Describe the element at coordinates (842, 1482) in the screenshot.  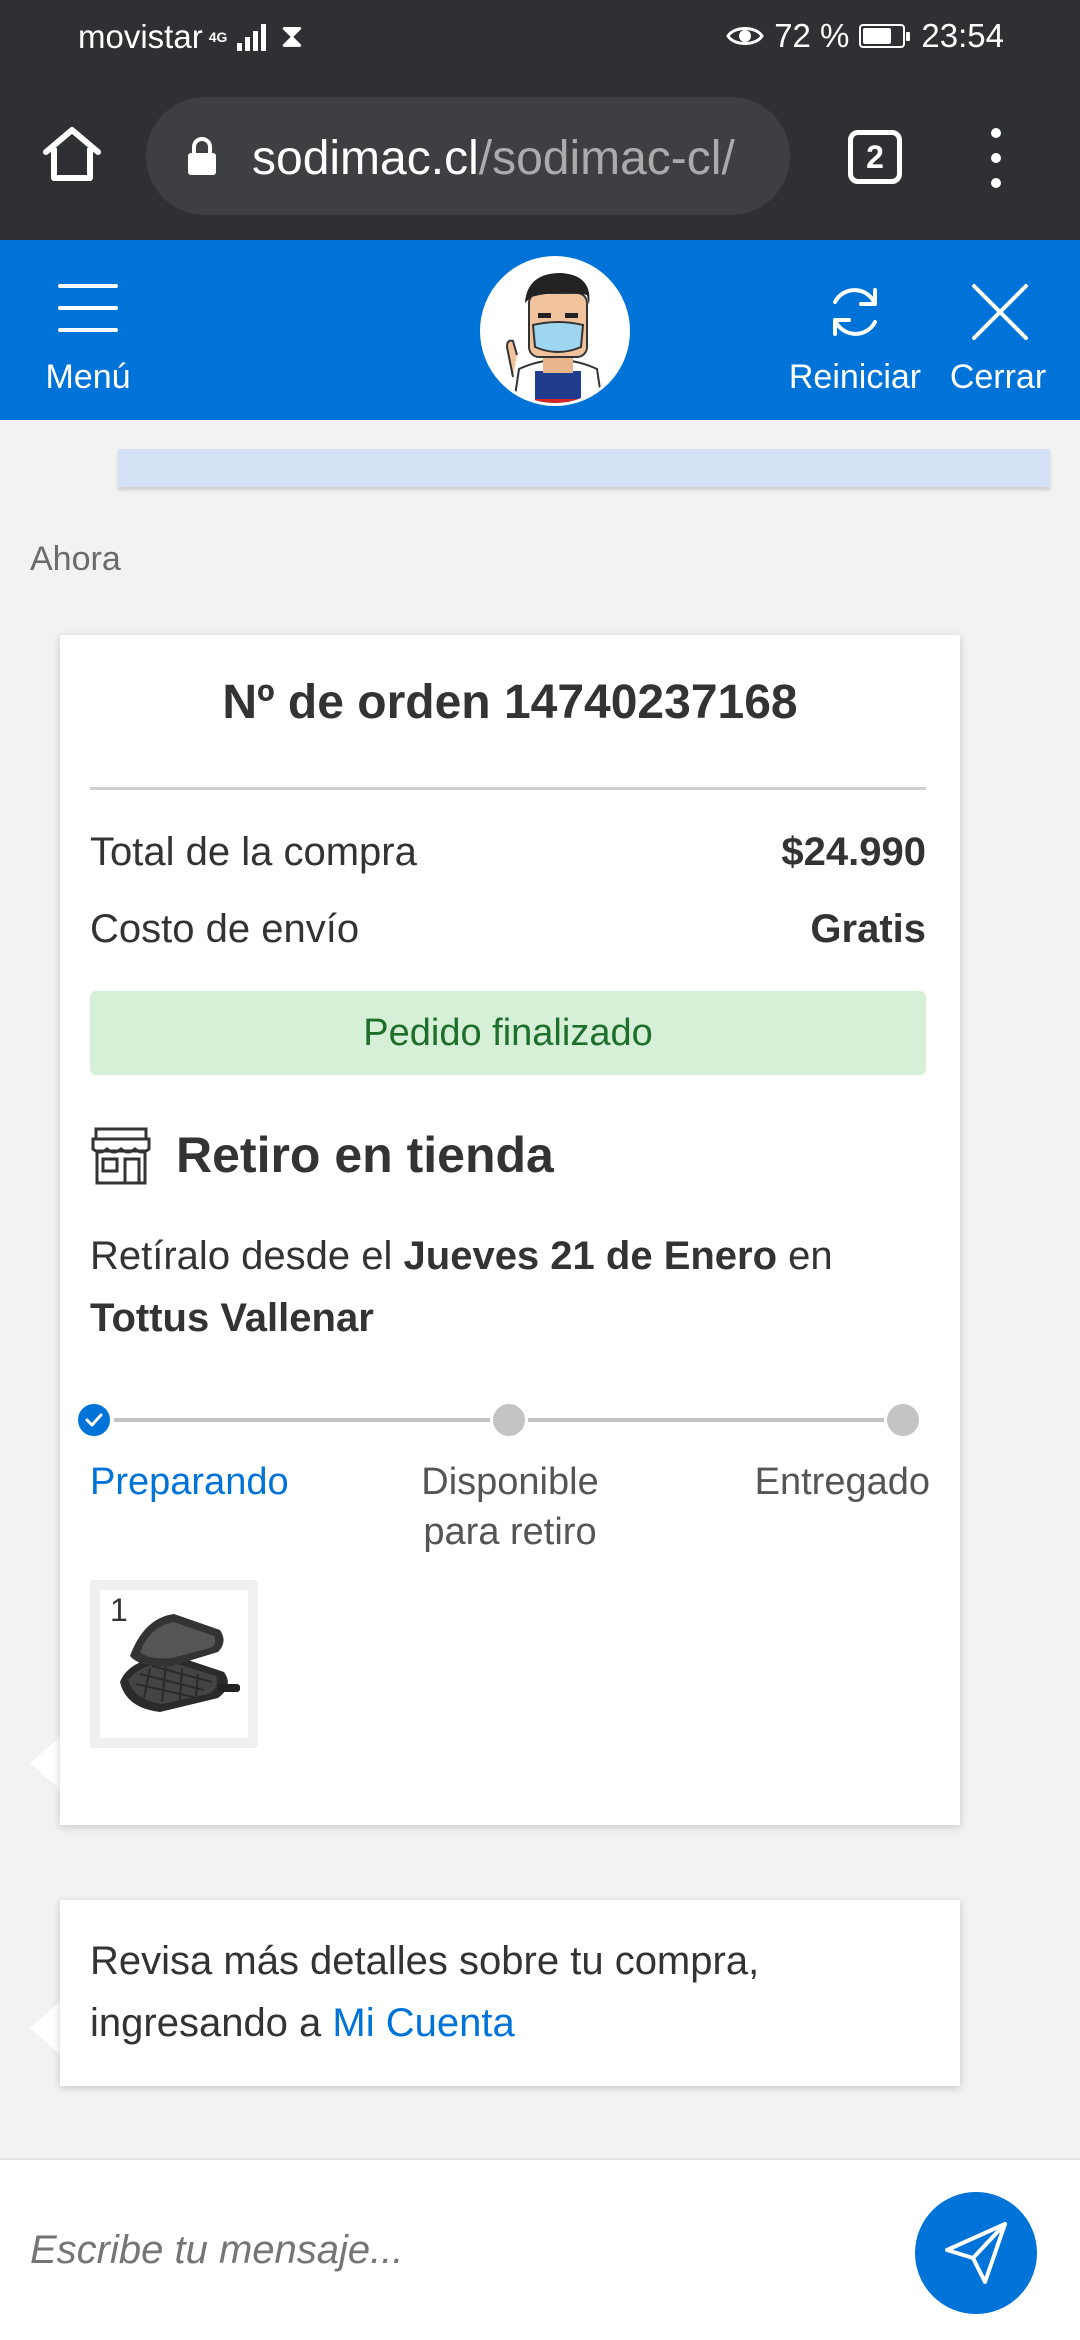
I see `step-delivered-label: Entregado` at that location.